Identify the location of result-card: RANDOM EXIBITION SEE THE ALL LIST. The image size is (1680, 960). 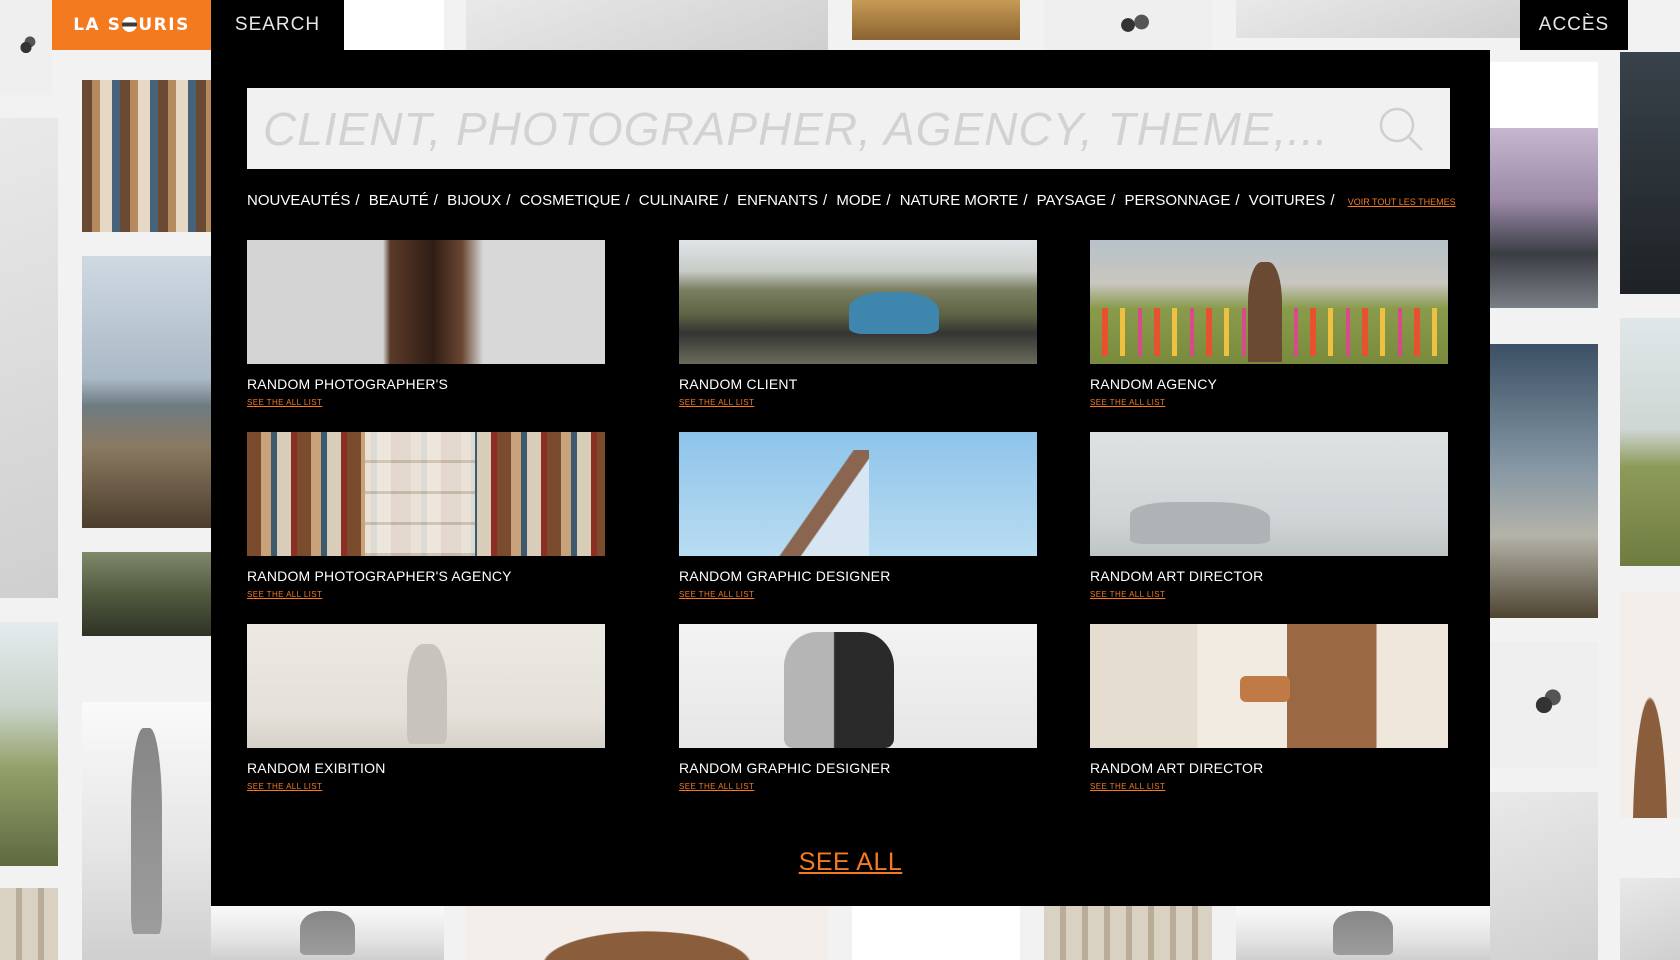
(426, 709).